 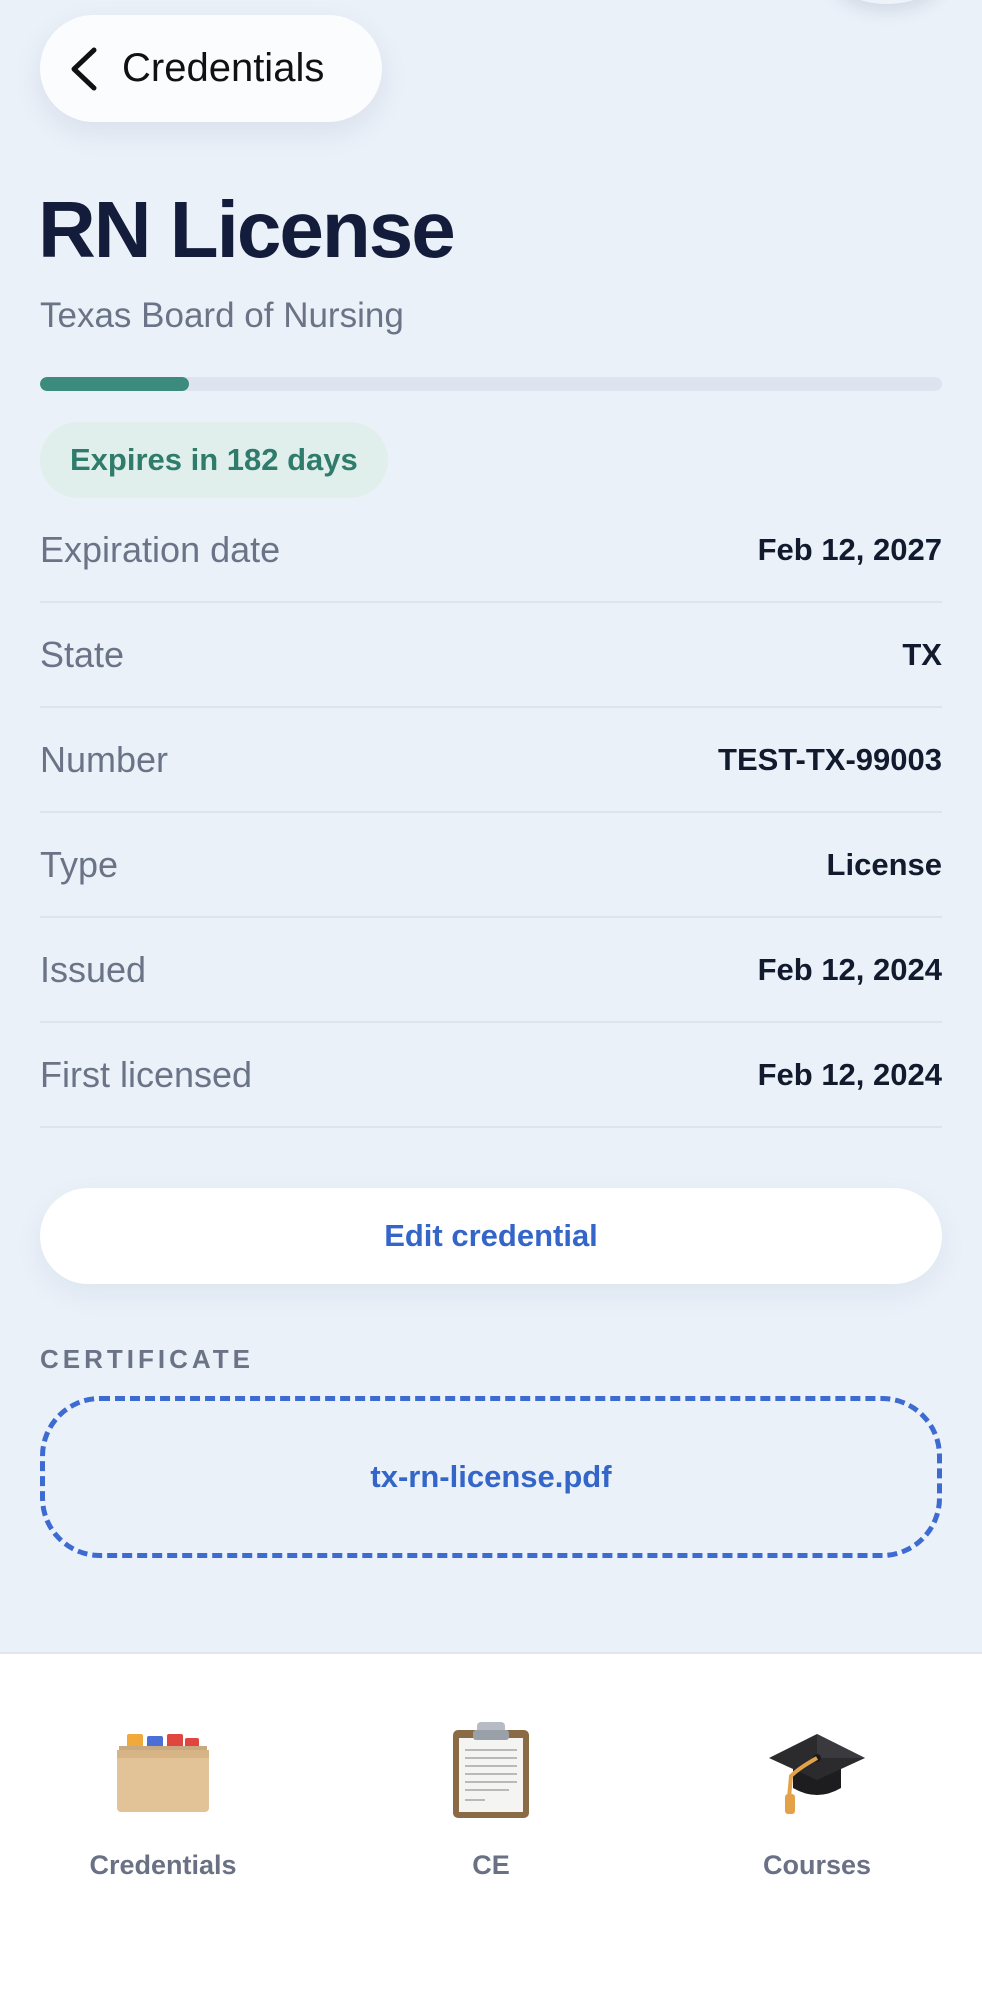 I want to click on detail-label: Type, so click(x=79, y=864).